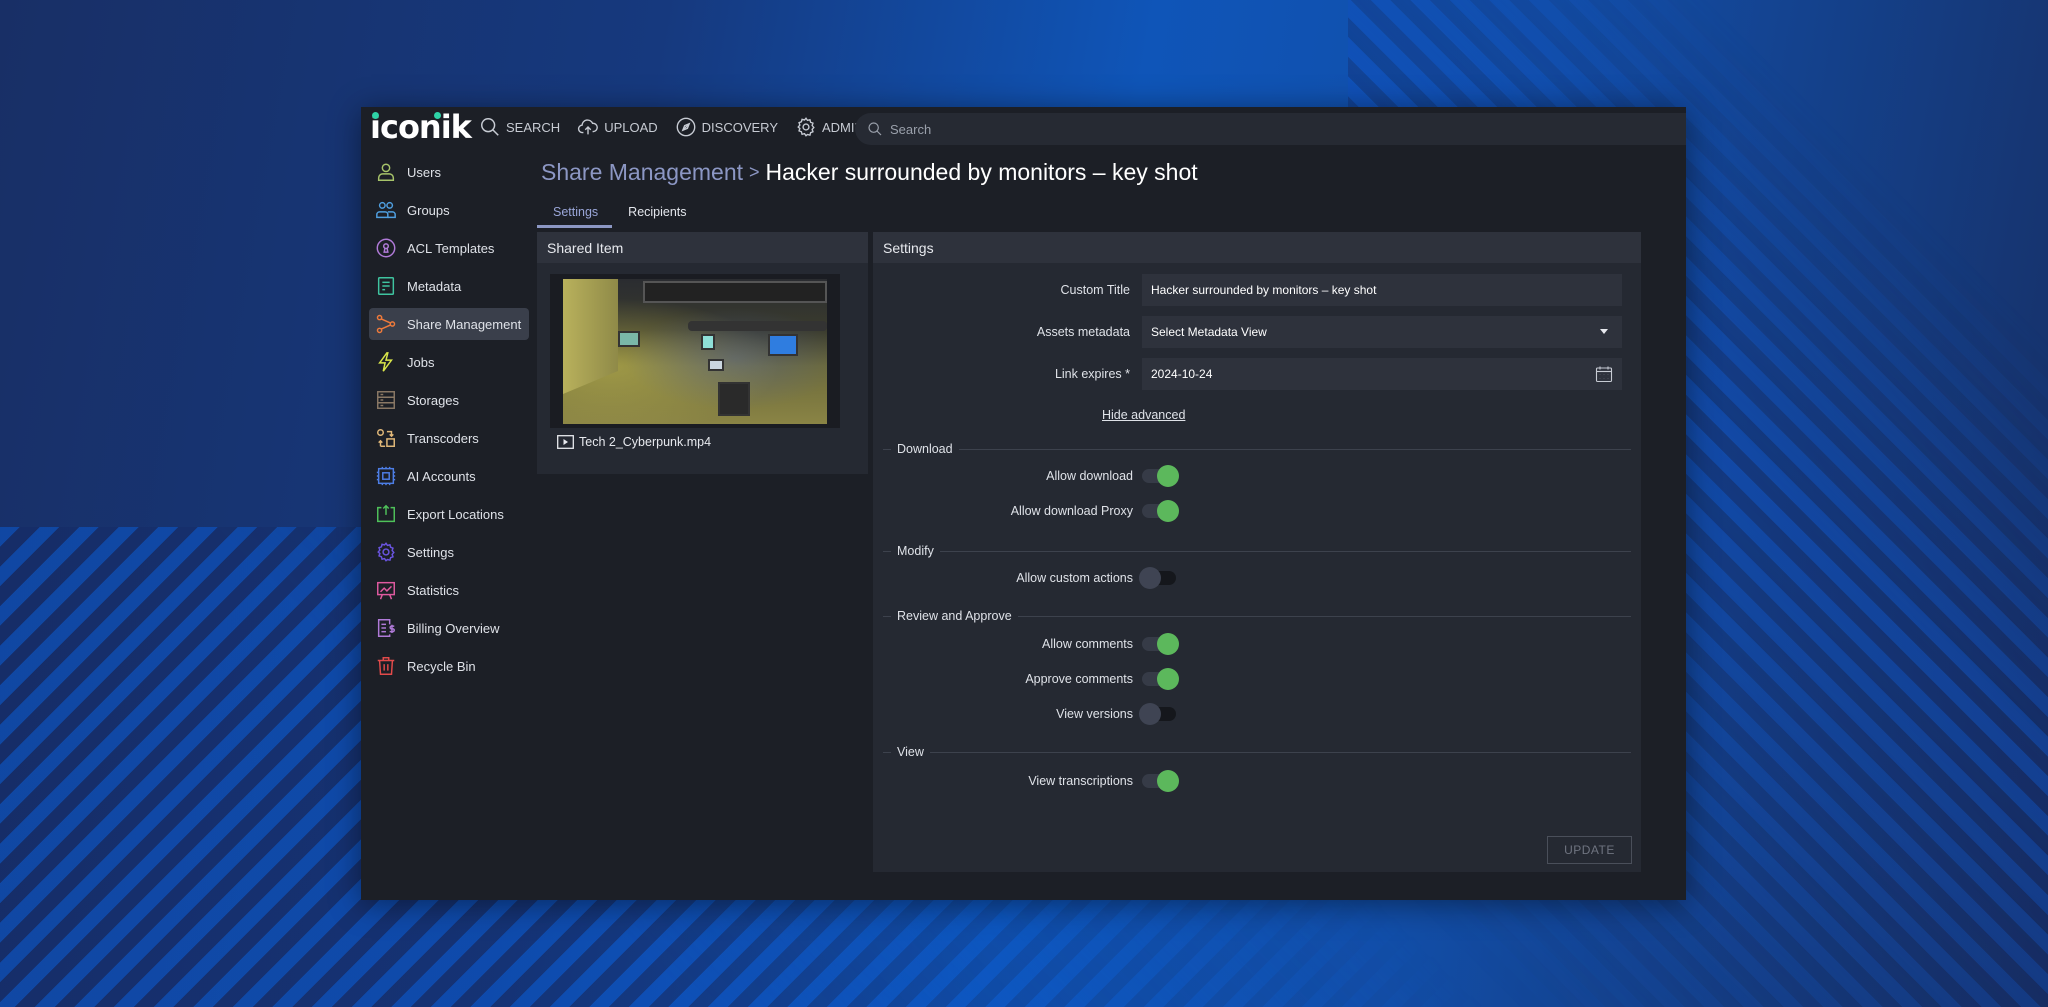  Describe the element at coordinates (1257, 449) in the screenshot. I see `section-download: Download` at that location.